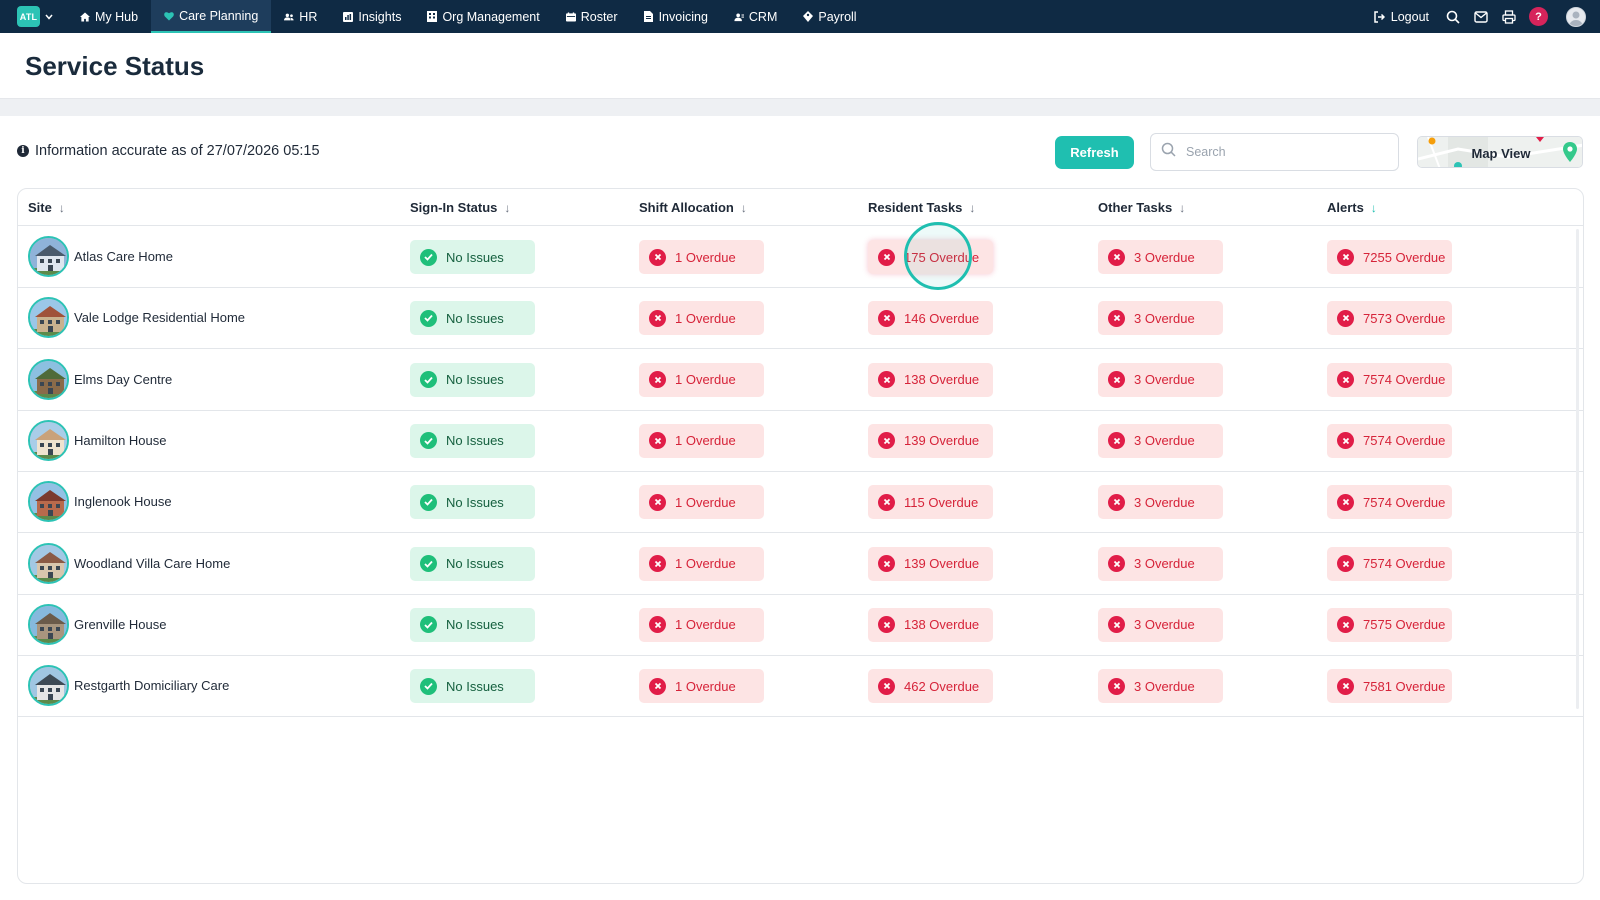 The image size is (1600, 900). Describe the element at coordinates (693, 207) in the screenshot. I see `column-header-shift-allocation: Shift Allocation ↓` at that location.